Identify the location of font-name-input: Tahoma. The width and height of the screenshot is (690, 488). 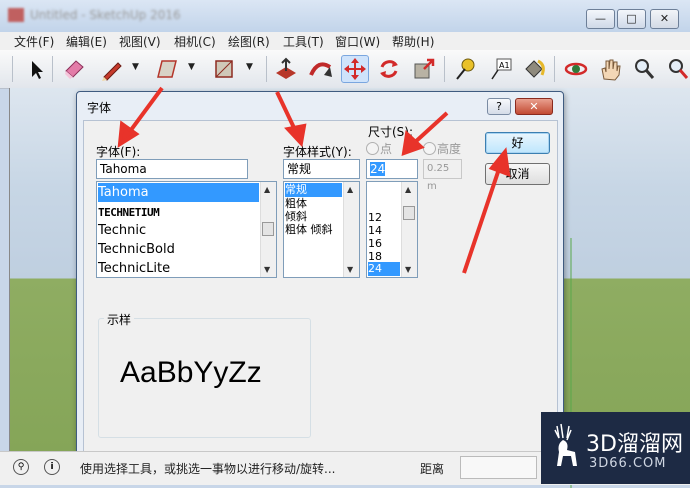
(172, 169).